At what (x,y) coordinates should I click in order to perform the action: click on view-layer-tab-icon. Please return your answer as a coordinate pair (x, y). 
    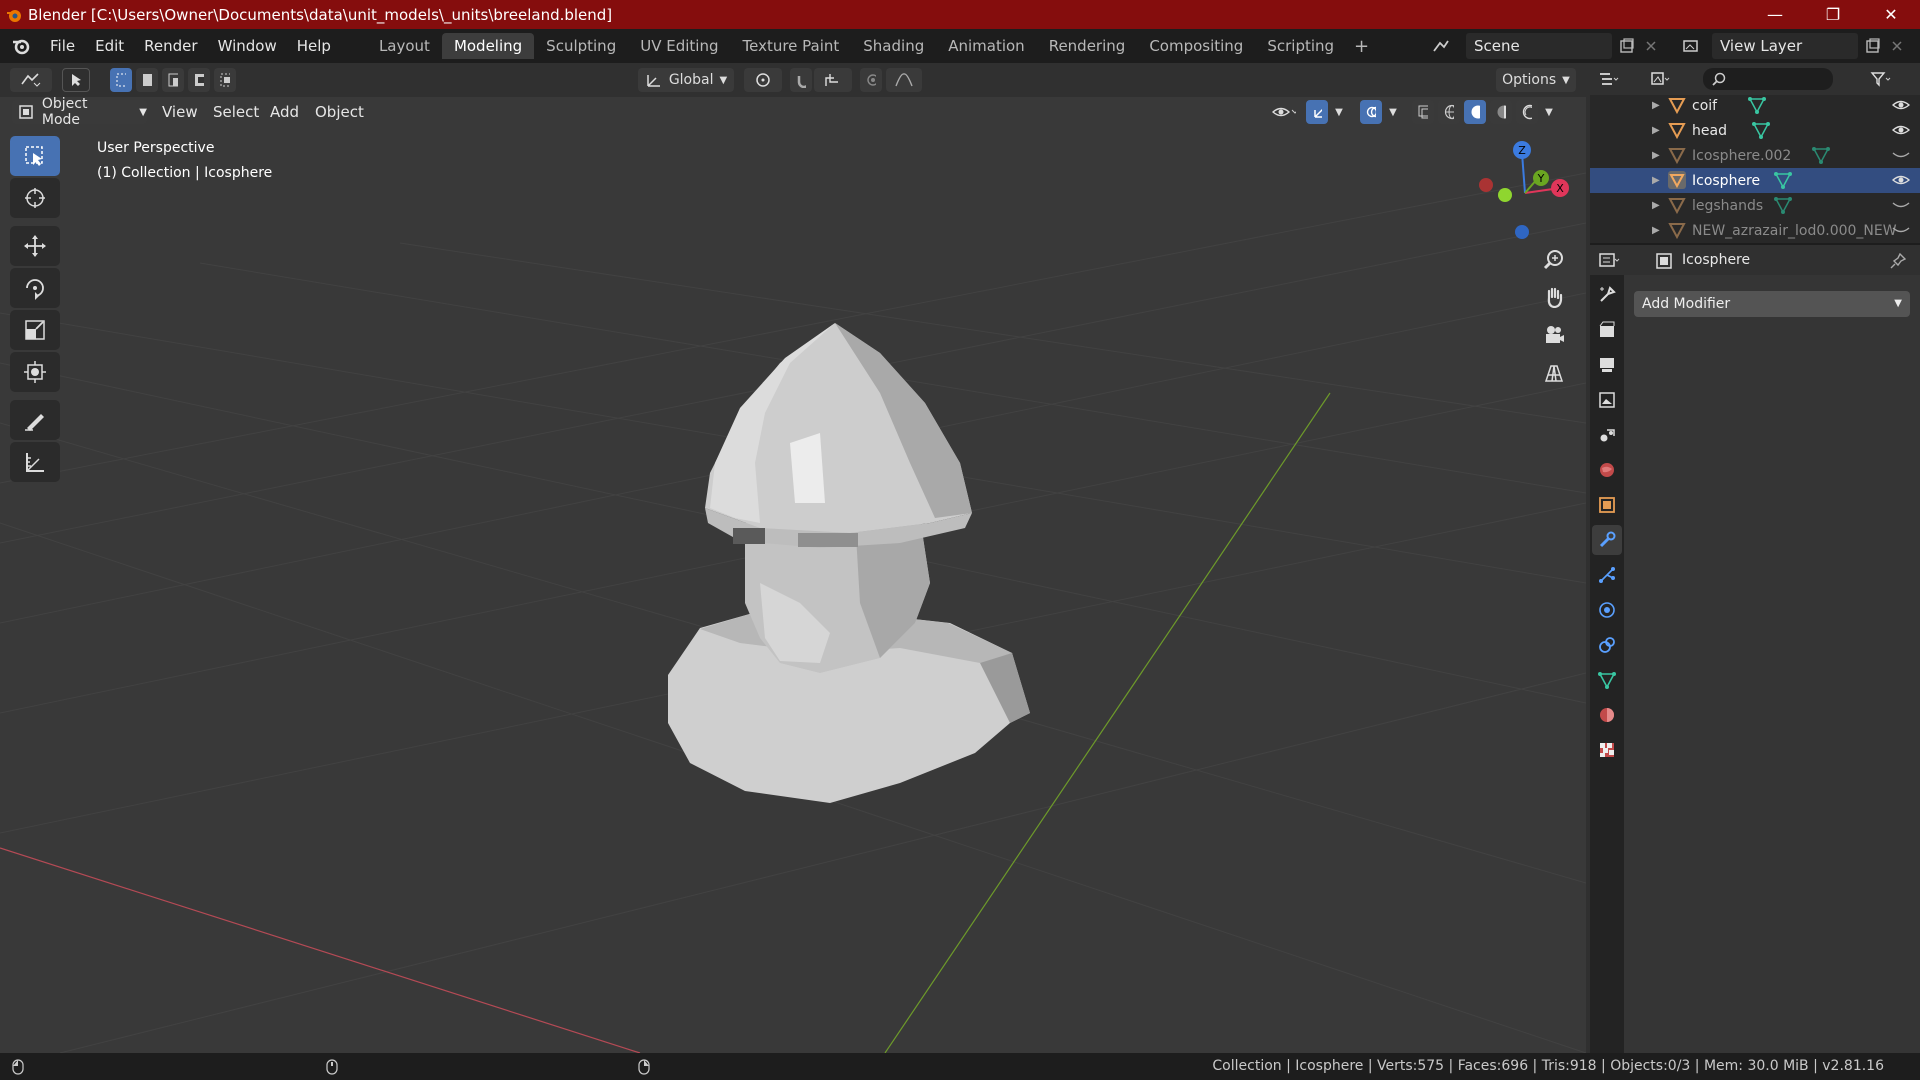
    Looking at the image, I should click on (1607, 400).